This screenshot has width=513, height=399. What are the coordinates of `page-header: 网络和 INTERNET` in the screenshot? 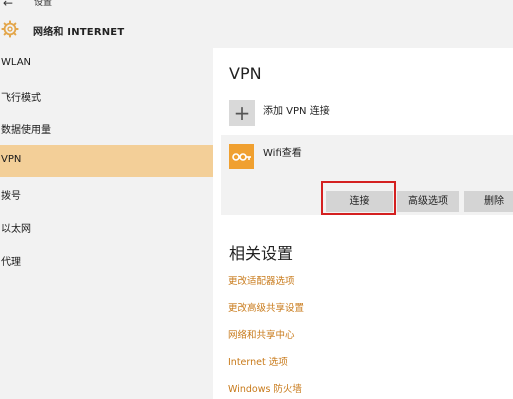 It's located at (256, 30).